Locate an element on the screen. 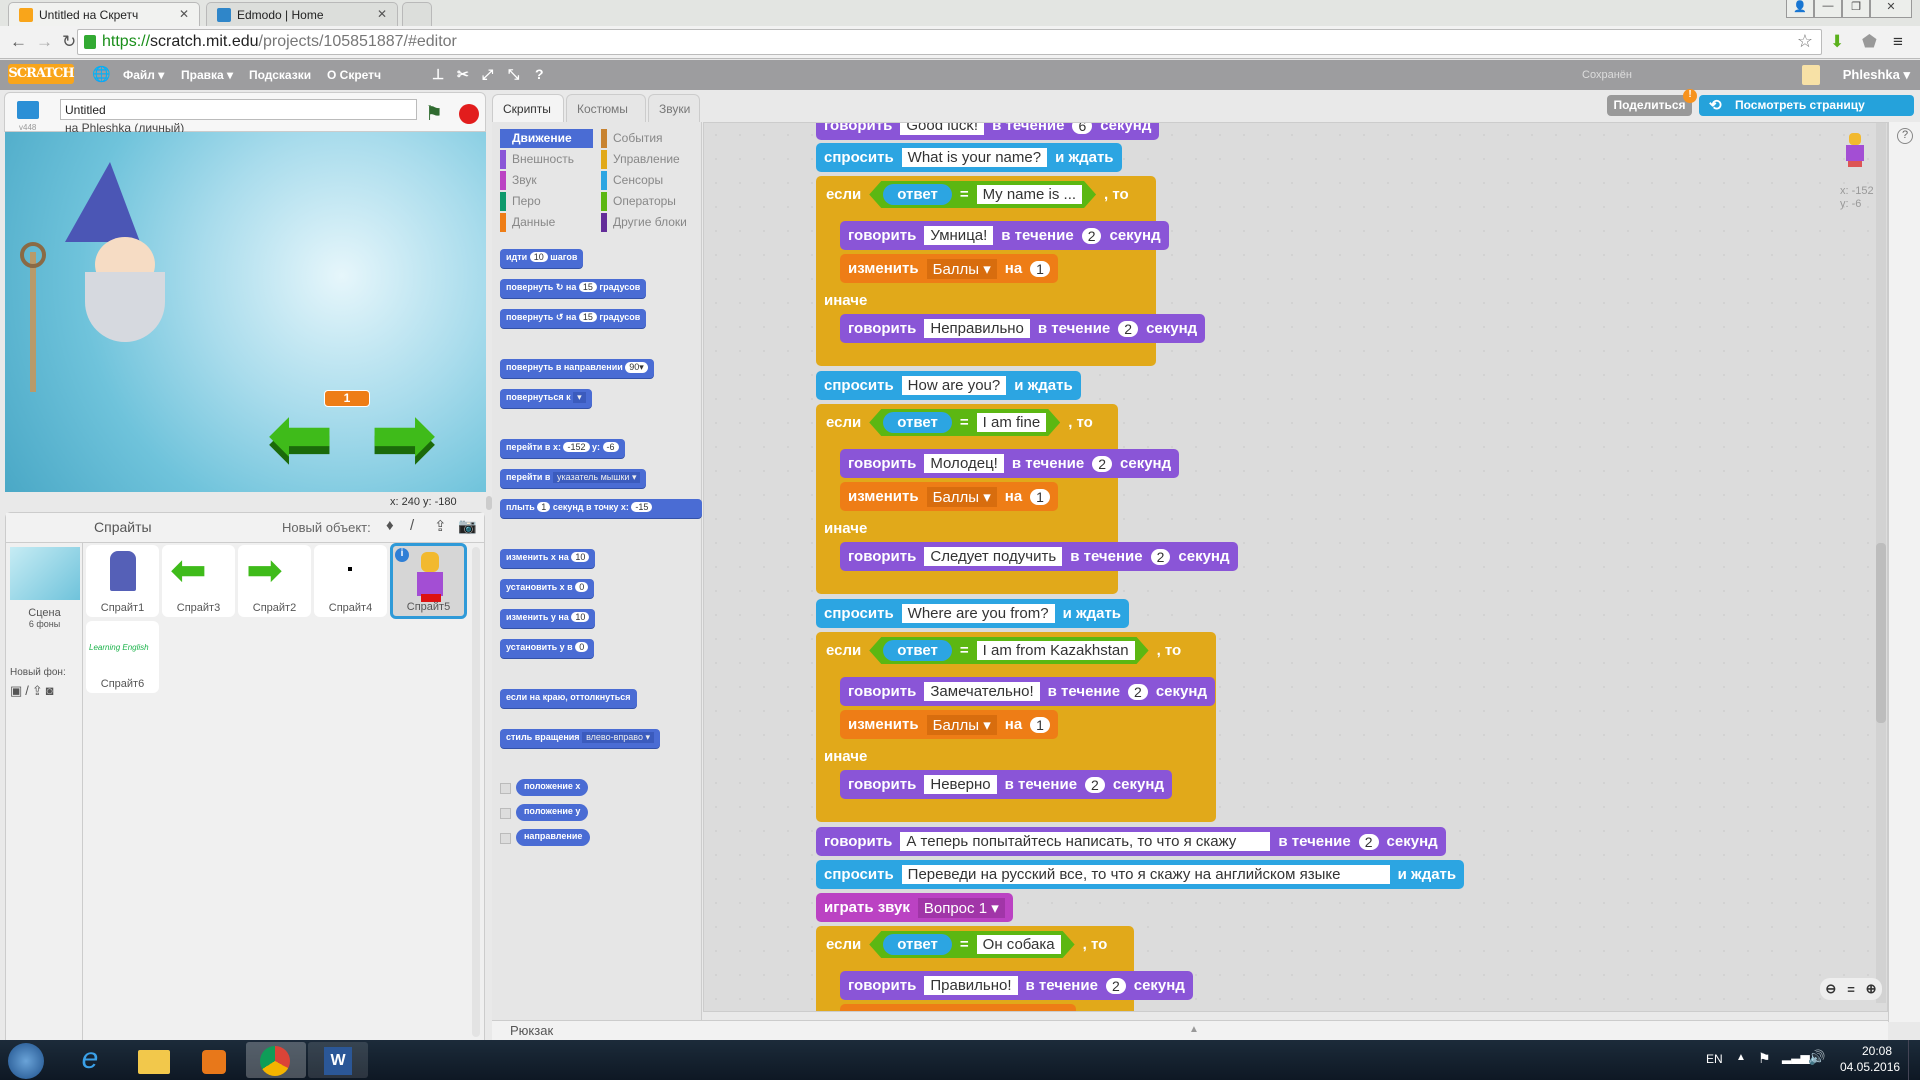 This screenshot has width=1920, height=1080. network-signal-icon: ▂▃▅ is located at coordinates (1796, 1057).